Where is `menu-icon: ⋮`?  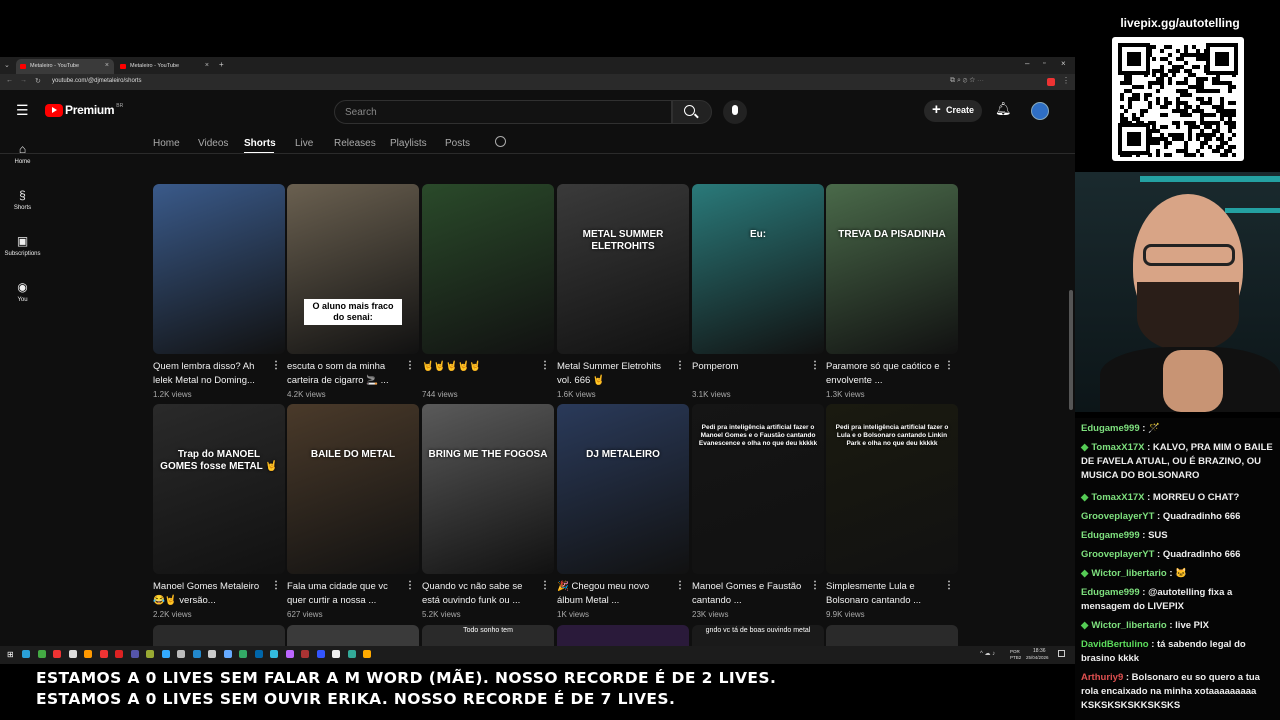 menu-icon: ⋮ is located at coordinates (1066, 80).